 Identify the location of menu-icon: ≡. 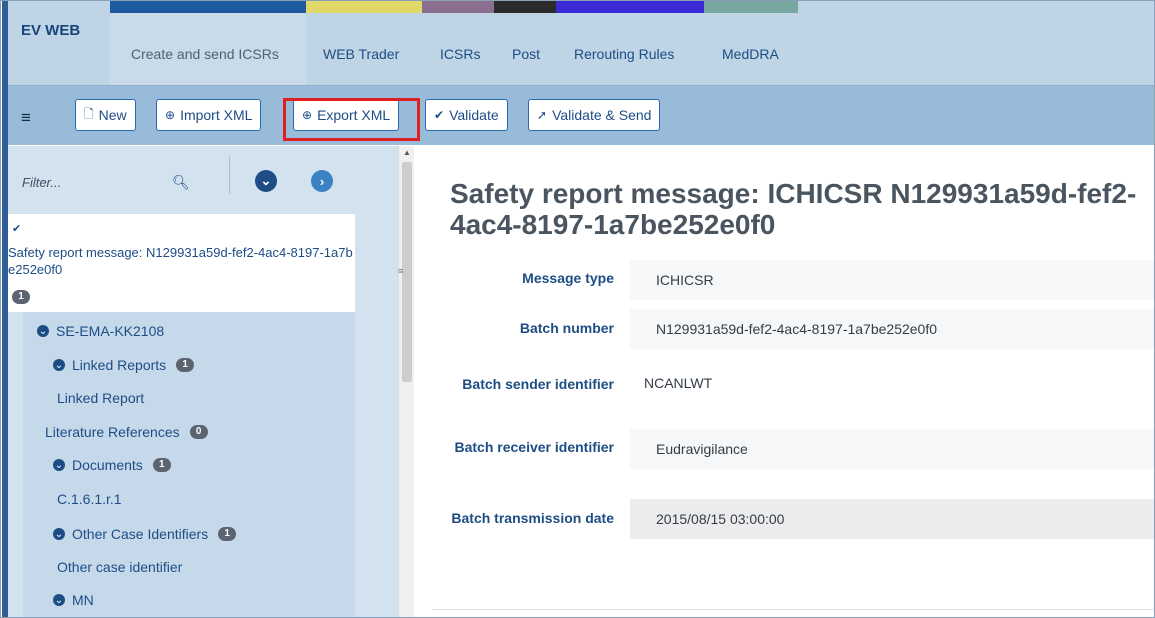
(26, 118).